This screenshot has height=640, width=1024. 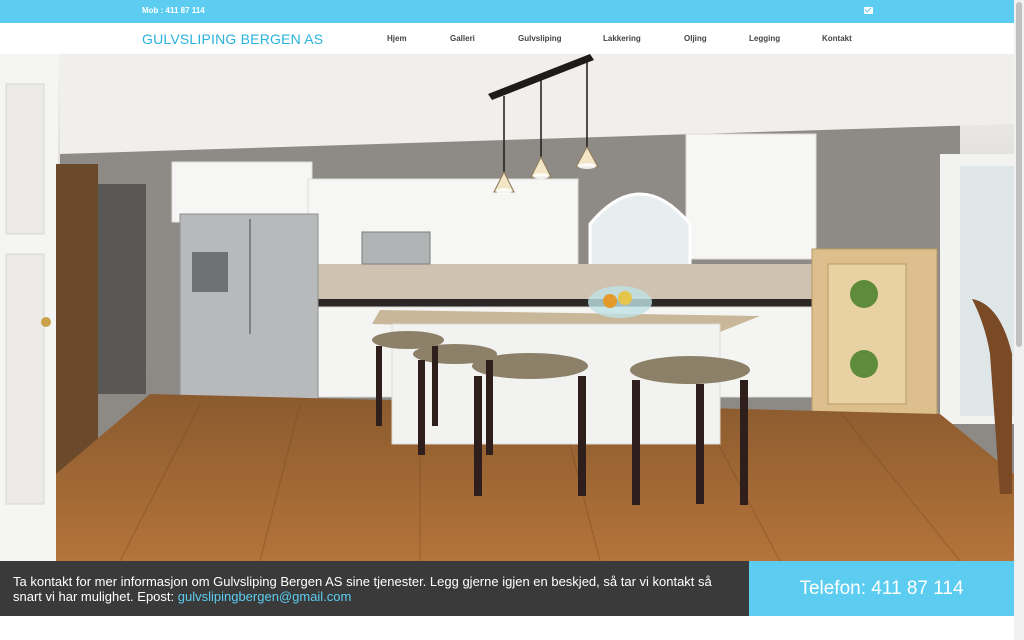 I want to click on nav-item-oljing: Oljing, so click(x=695, y=38).